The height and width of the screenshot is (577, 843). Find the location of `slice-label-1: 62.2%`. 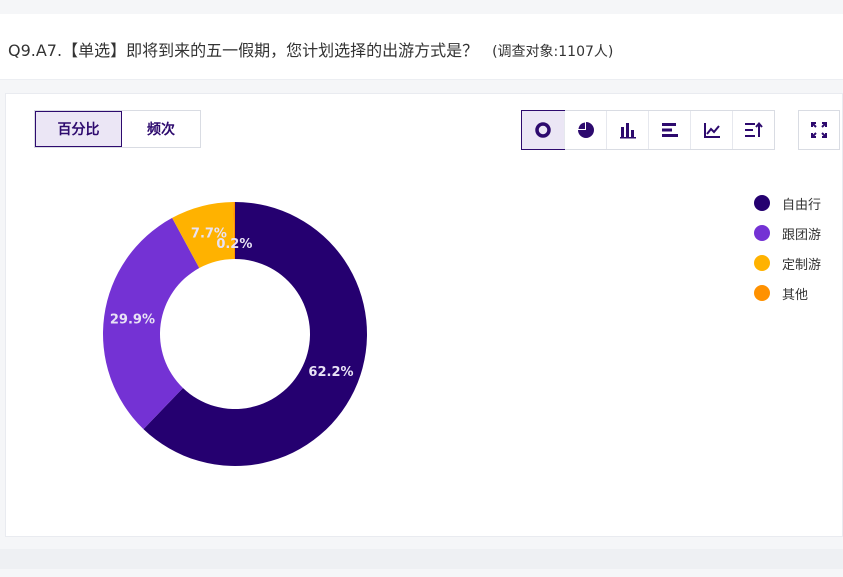

slice-label-1: 62.2% is located at coordinates (330, 372).